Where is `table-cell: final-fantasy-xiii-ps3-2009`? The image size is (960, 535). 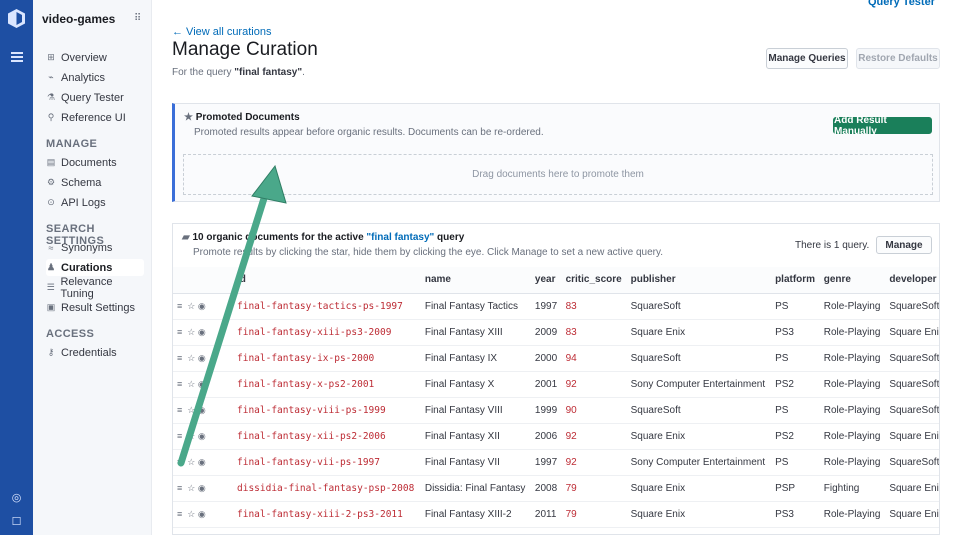
table-cell: final-fantasy-xiii-ps3-2009 is located at coordinates (327, 332).